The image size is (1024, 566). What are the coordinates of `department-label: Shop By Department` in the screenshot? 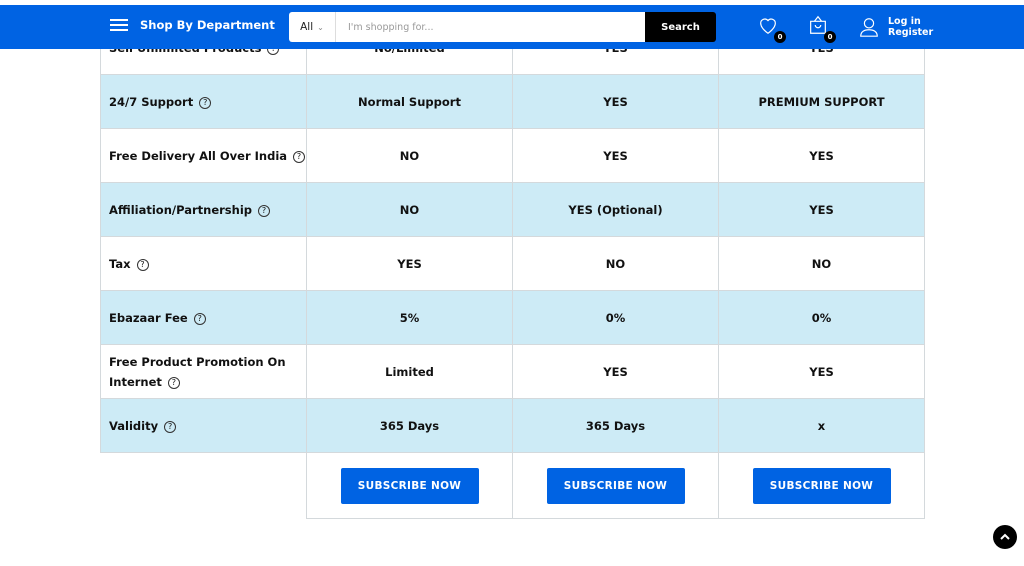 It's located at (207, 25).